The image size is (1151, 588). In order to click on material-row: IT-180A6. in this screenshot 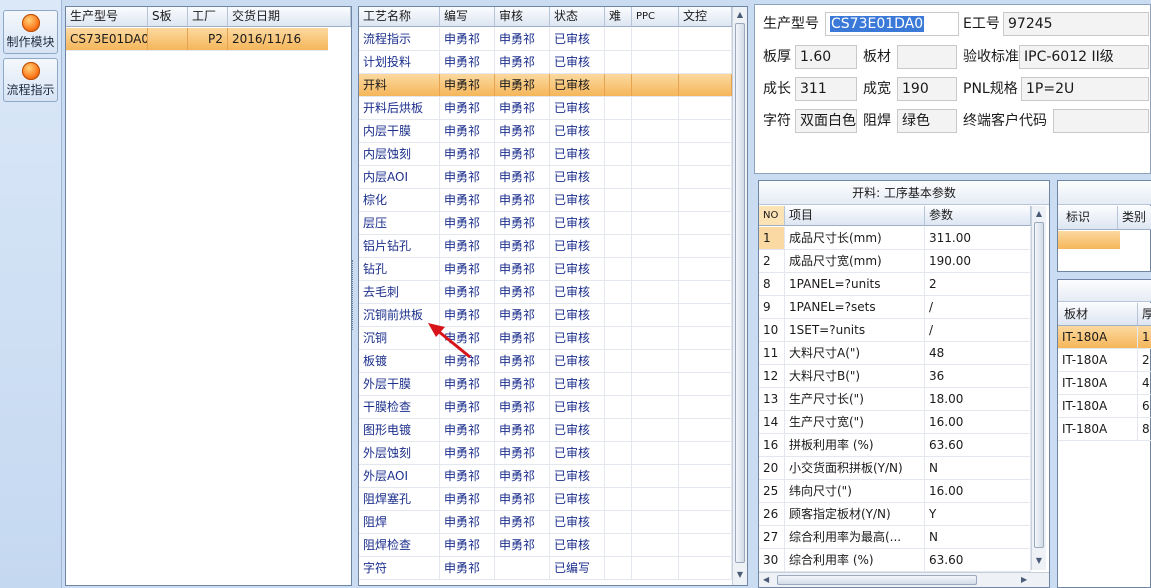, I will do `click(1104, 406)`.